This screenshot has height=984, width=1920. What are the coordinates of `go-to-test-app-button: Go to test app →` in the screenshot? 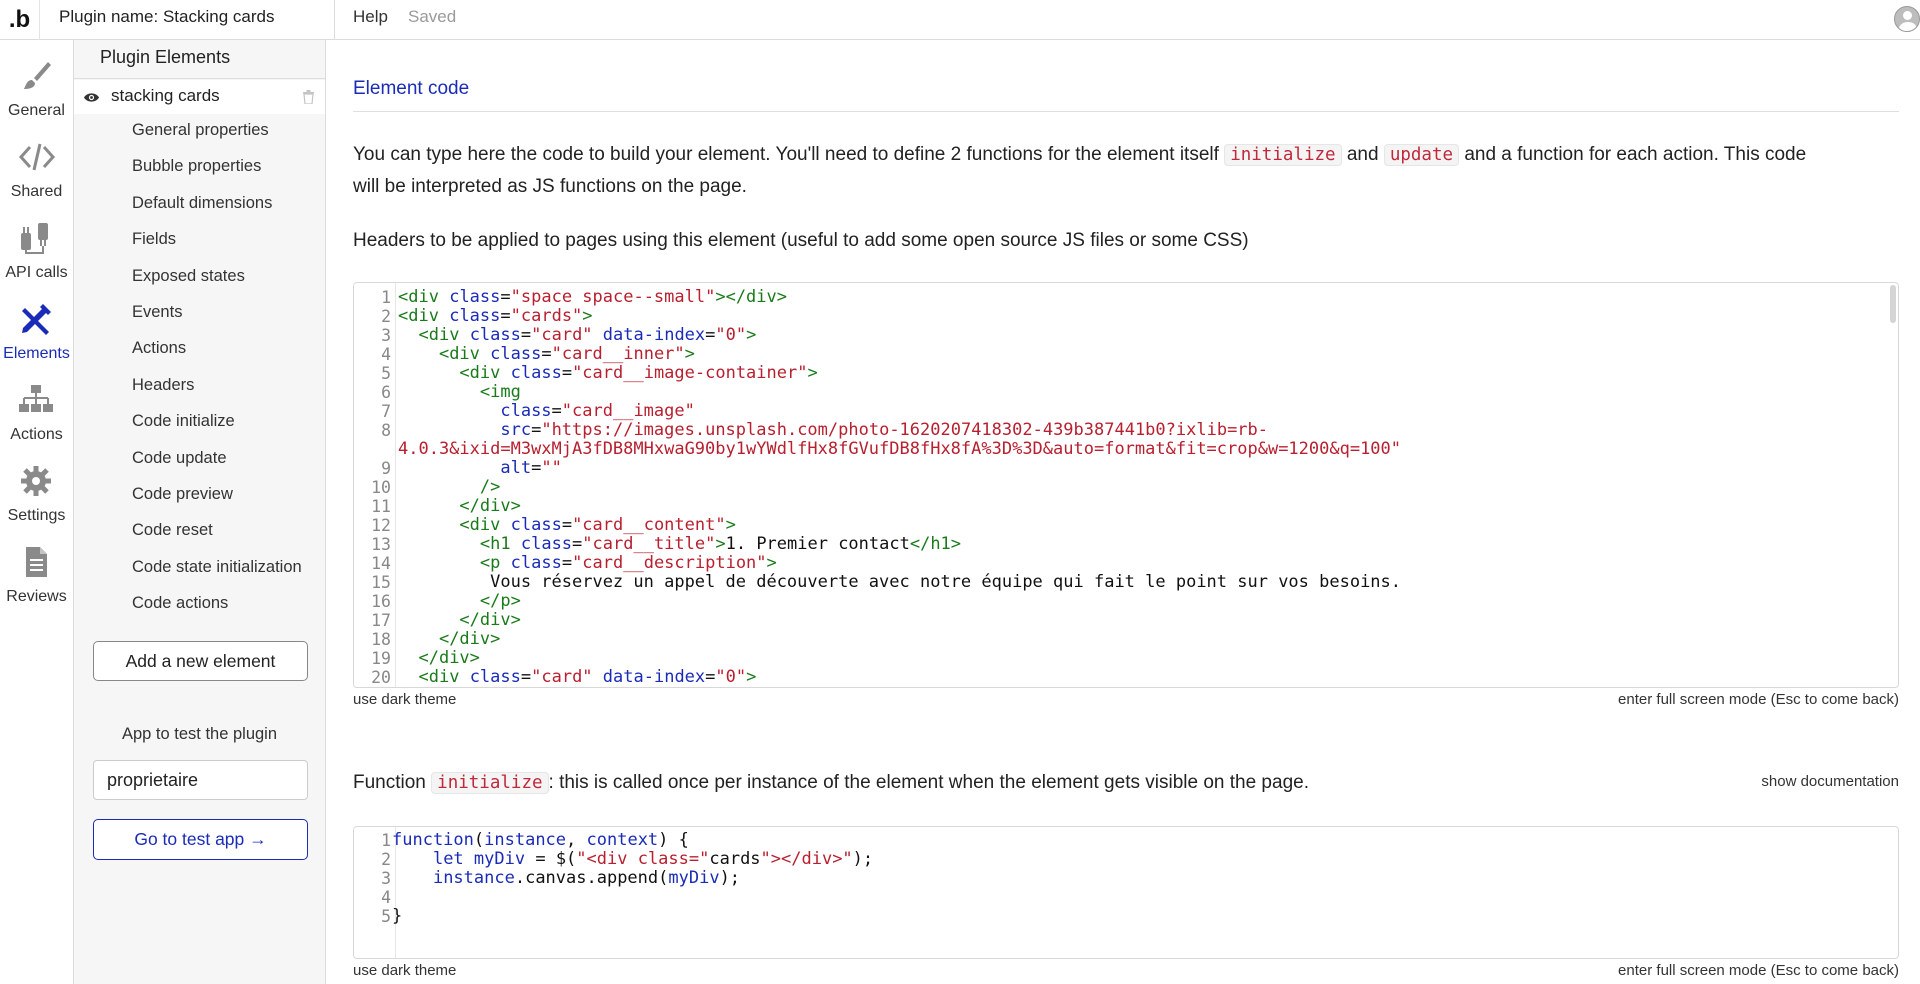 It's located at (200, 839).